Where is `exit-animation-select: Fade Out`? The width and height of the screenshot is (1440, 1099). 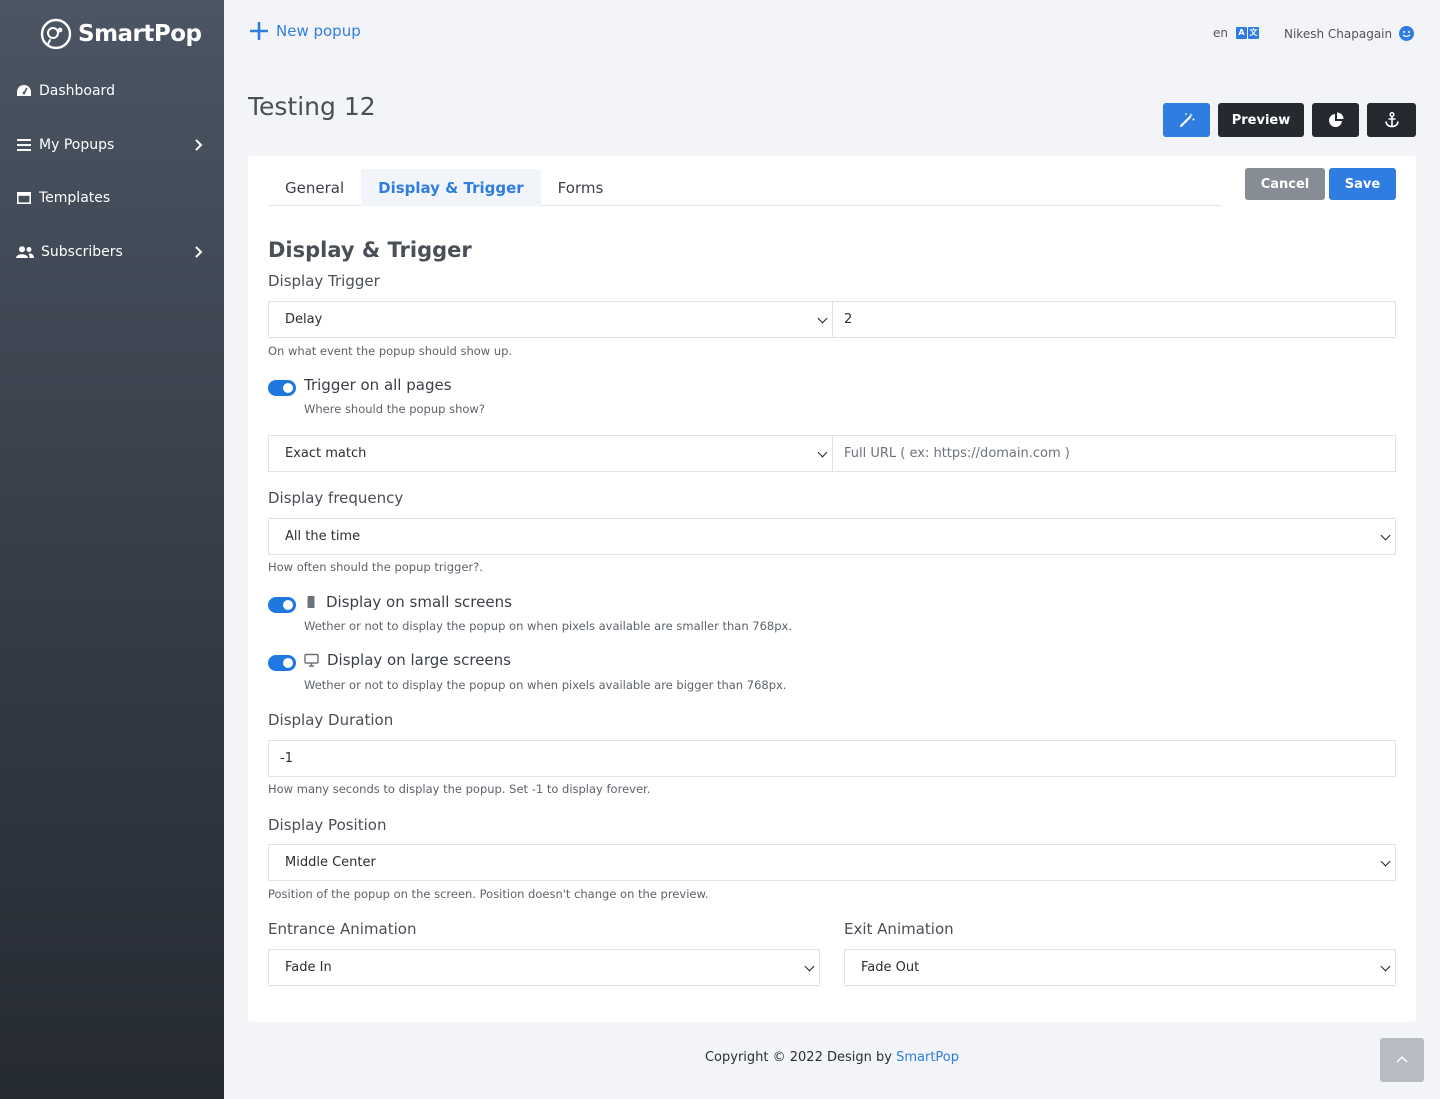
exit-animation-select: Fade Out is located at coordinates (1120, 967).